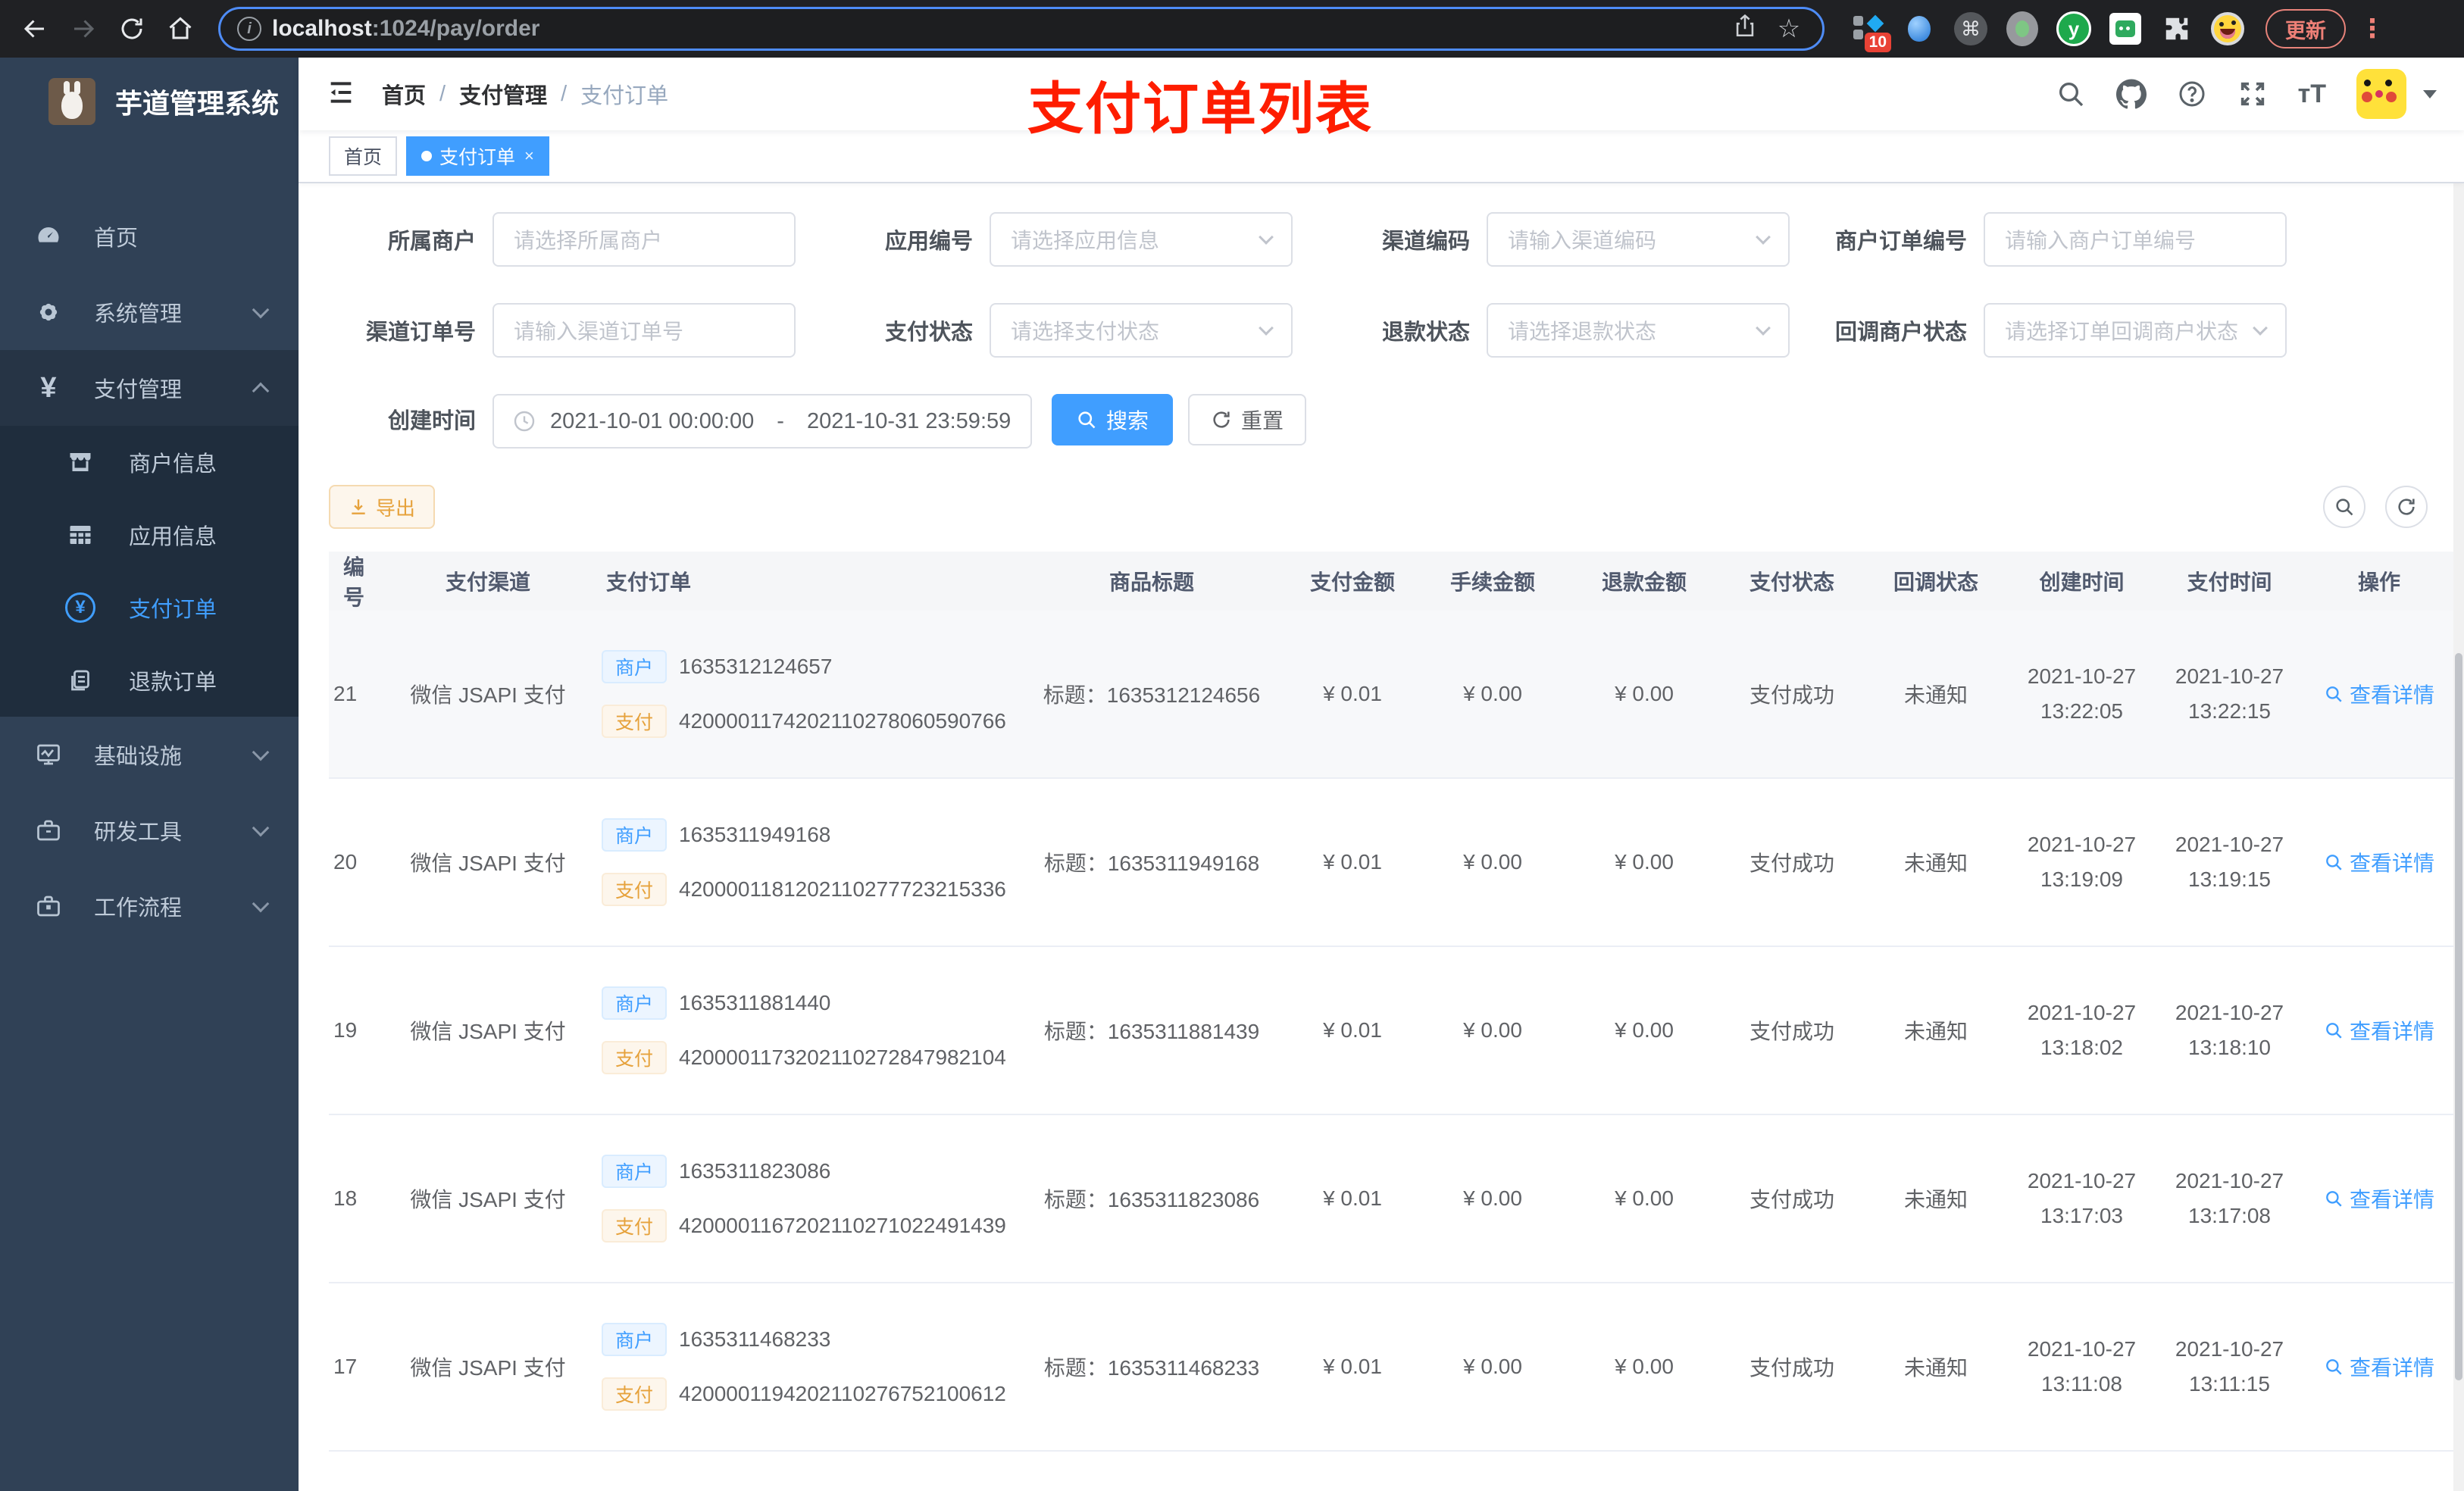 The width and height of the screenshot is (2464, 1491). Describe the element at coordinates (1638, 239) in the screenshot. I see `channel-code-select: 请输入渠道编码` at that location.